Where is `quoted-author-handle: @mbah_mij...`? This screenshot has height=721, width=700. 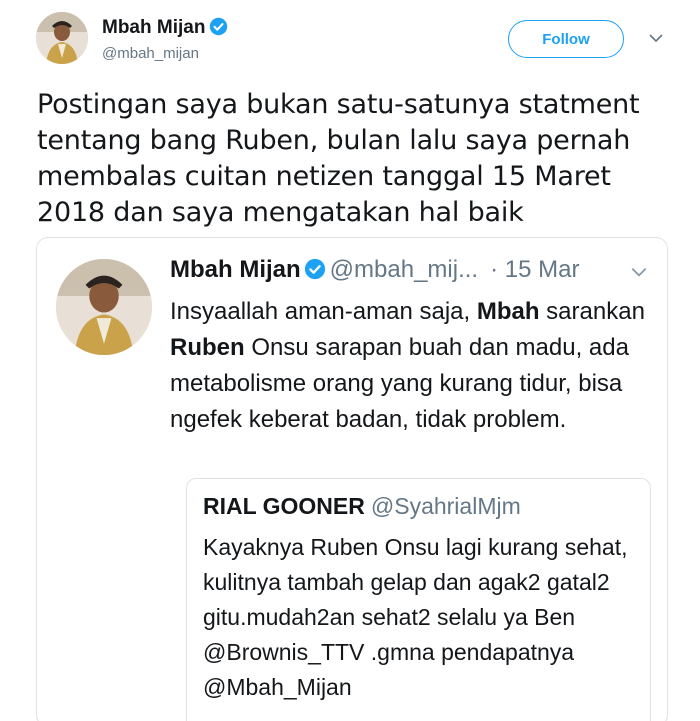 quoted-author-handle: @mbah_mij... is located at coordinates (404, 269).